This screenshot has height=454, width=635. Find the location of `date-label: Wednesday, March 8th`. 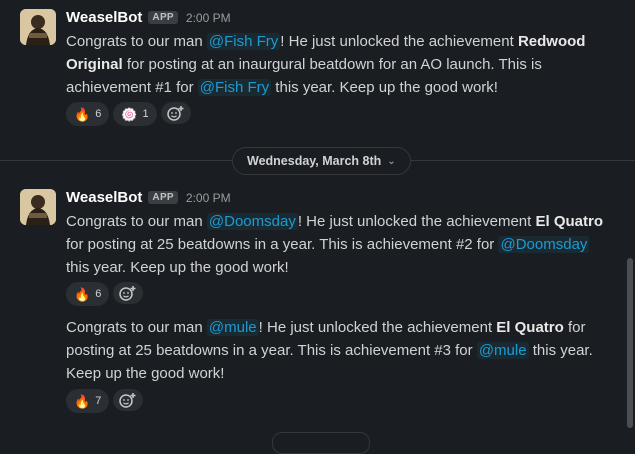

date-label: Wednesday, March 8th is located at coordinates (314, 161).